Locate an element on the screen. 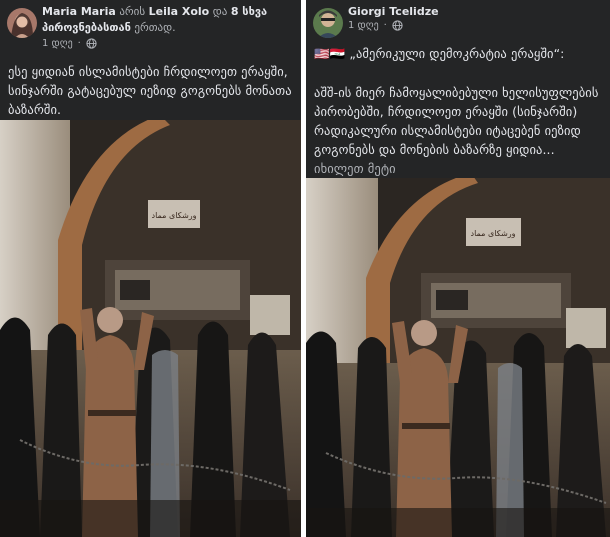  post-title: „ამერიკული დემოკრატია ერაყში“: is located at coordinates (457, 53).